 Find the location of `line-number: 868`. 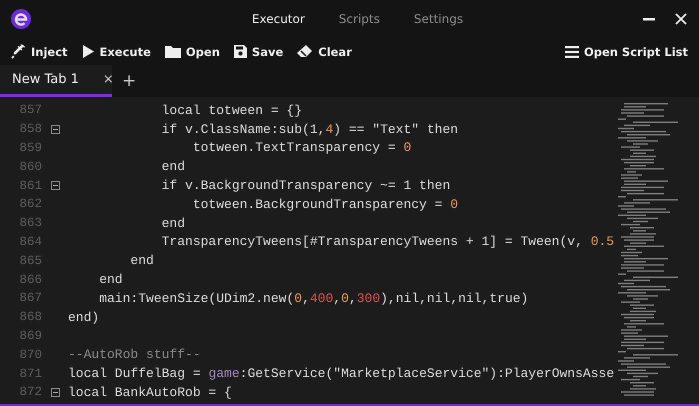

line-number: 868 is located at coordinates (30, 317).